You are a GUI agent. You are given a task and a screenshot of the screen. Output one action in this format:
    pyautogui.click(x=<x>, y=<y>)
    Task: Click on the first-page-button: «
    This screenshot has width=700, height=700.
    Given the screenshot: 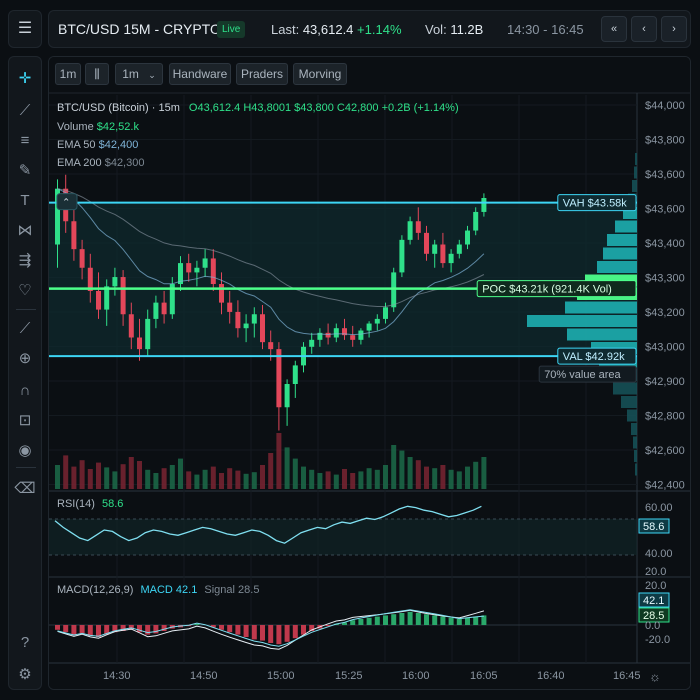 What is the action you would take?
    pyautogui.click(x=614, y=29)
    